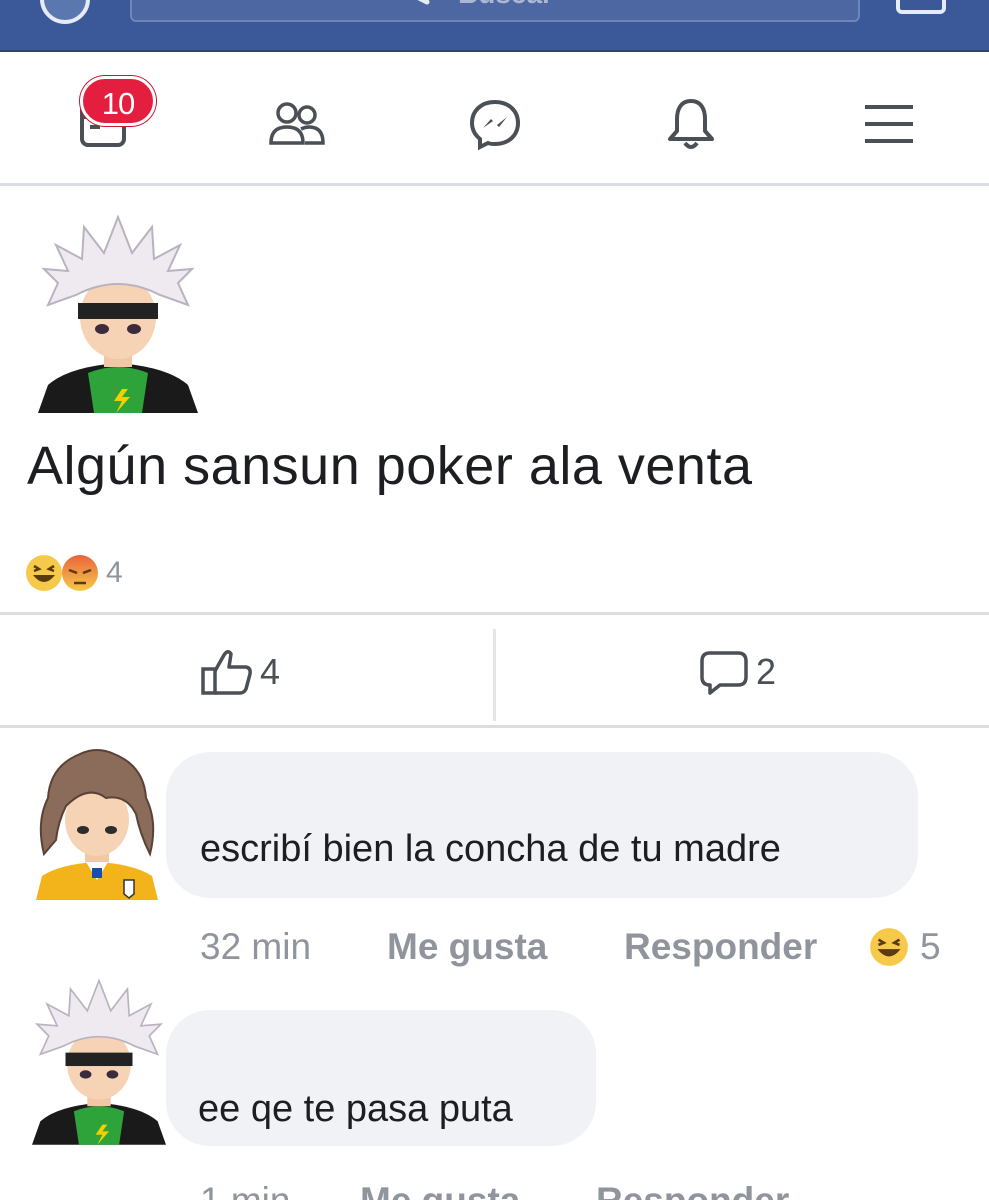 This screenshot has width=989, height=1200. I want to click on bell-icon, so click(691, 124).